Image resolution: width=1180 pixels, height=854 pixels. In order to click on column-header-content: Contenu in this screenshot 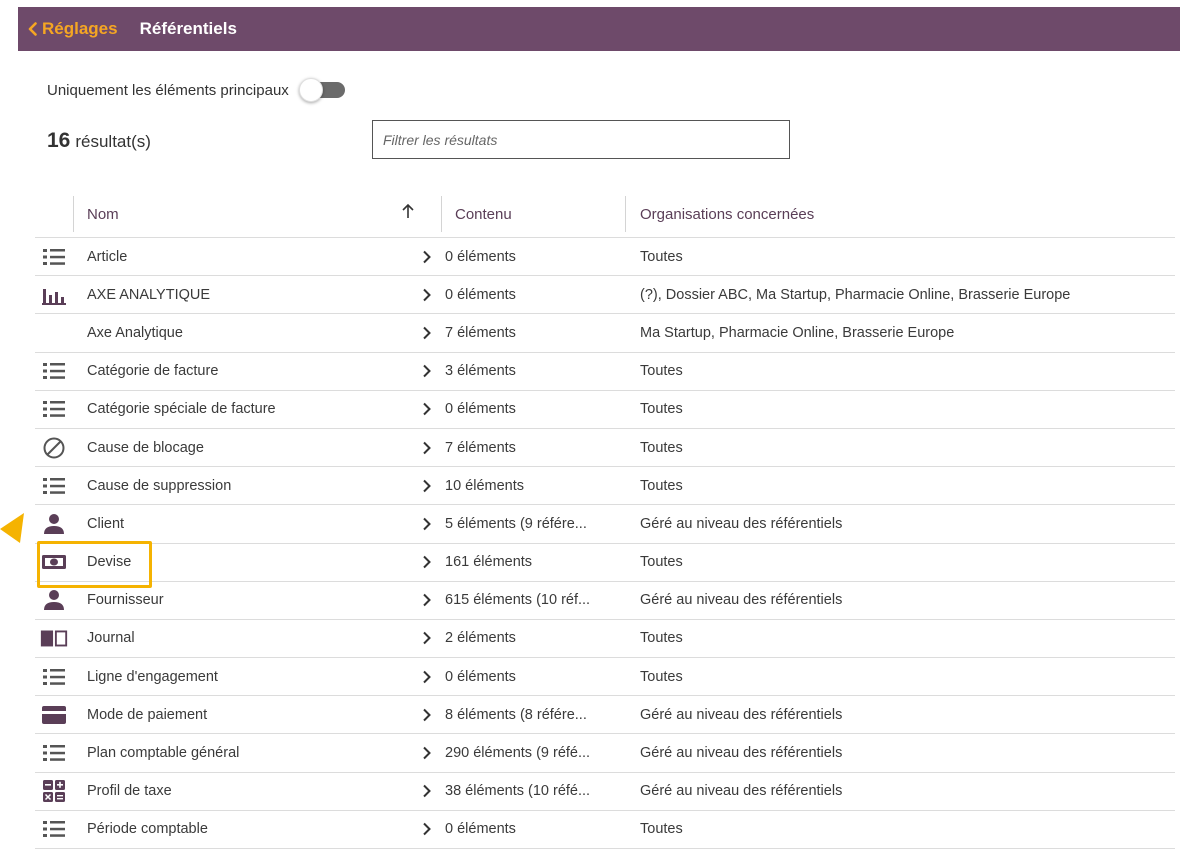, I will do `click(483, 214)`.